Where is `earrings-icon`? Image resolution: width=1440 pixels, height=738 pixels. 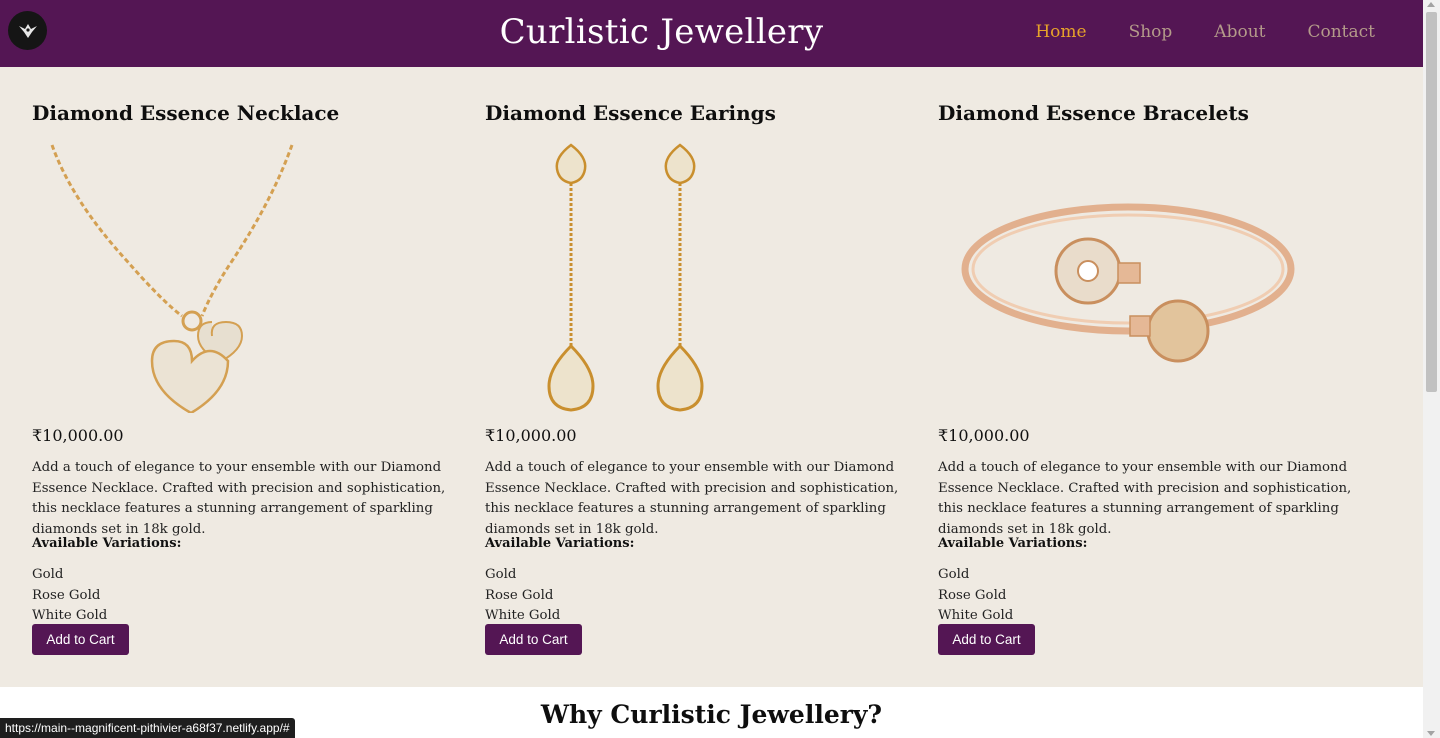 earrings-icon is located at coordinates (625, 277).